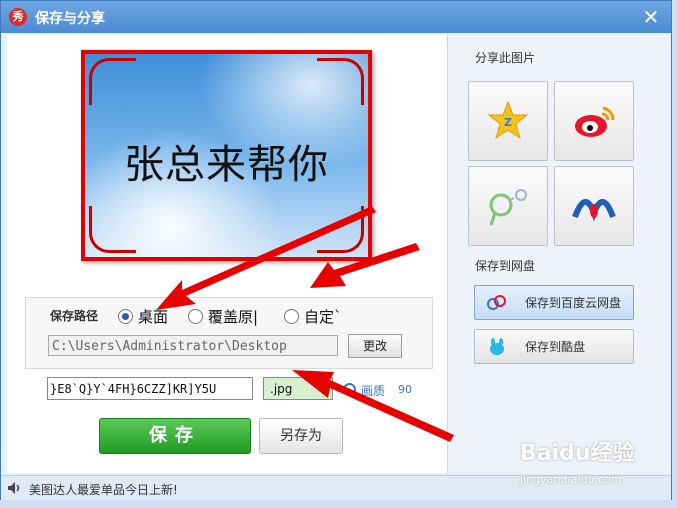  I want to click on radio-custom-label: 自定`, so click(323, 317).